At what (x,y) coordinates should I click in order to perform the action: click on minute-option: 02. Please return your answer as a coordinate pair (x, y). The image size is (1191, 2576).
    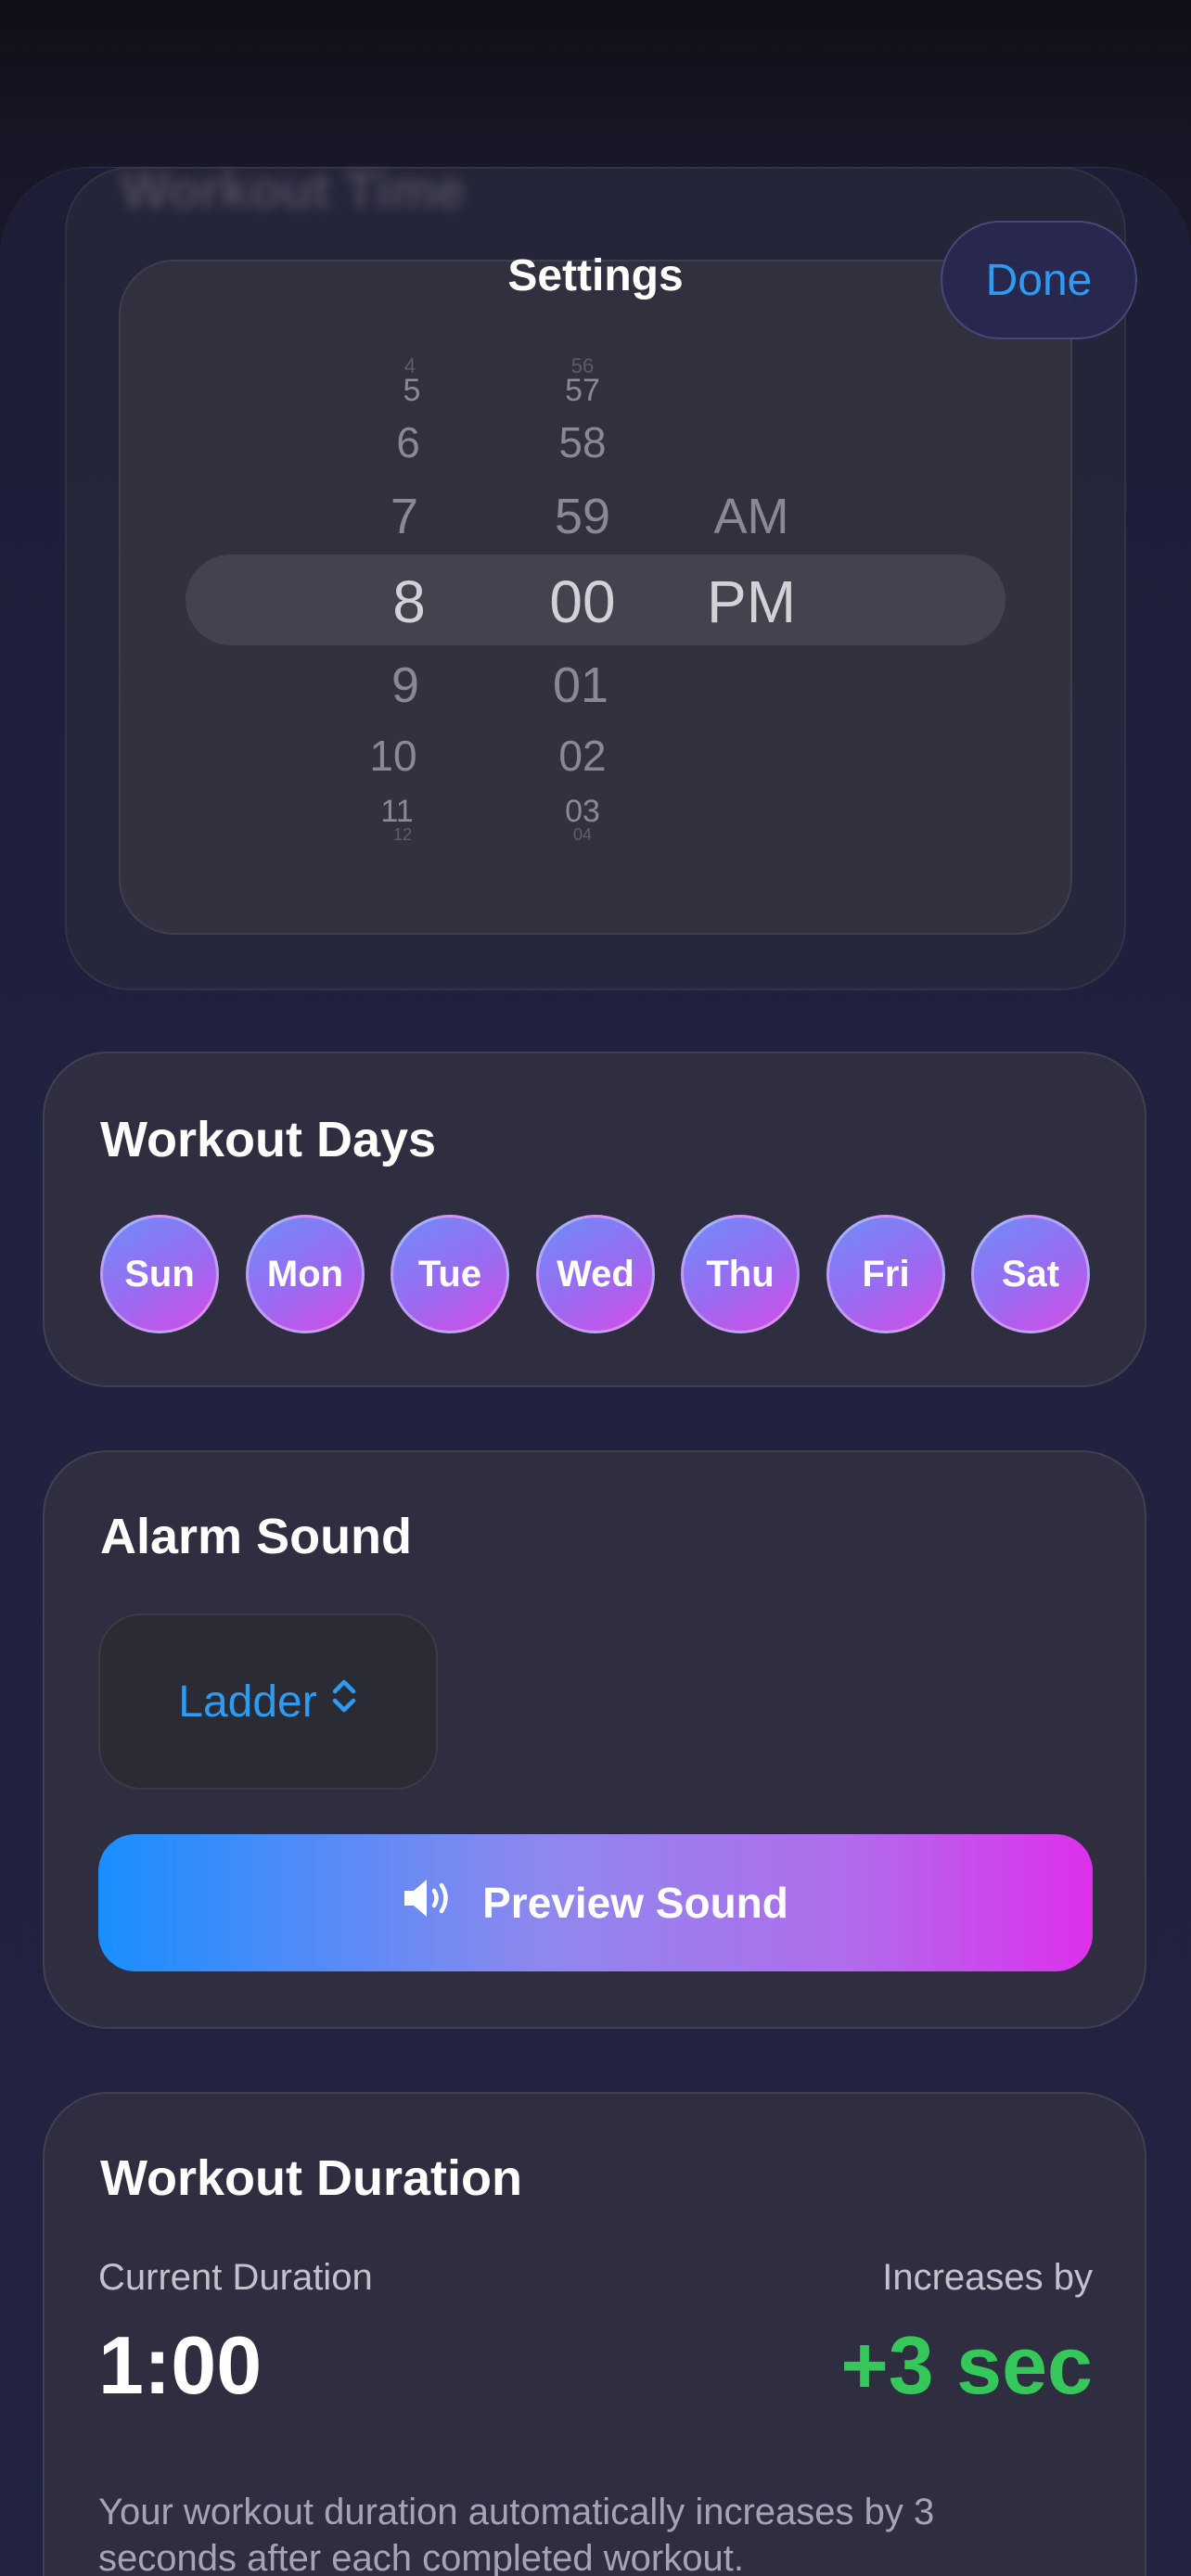
    Looking at the image, I should click on (582, 756).